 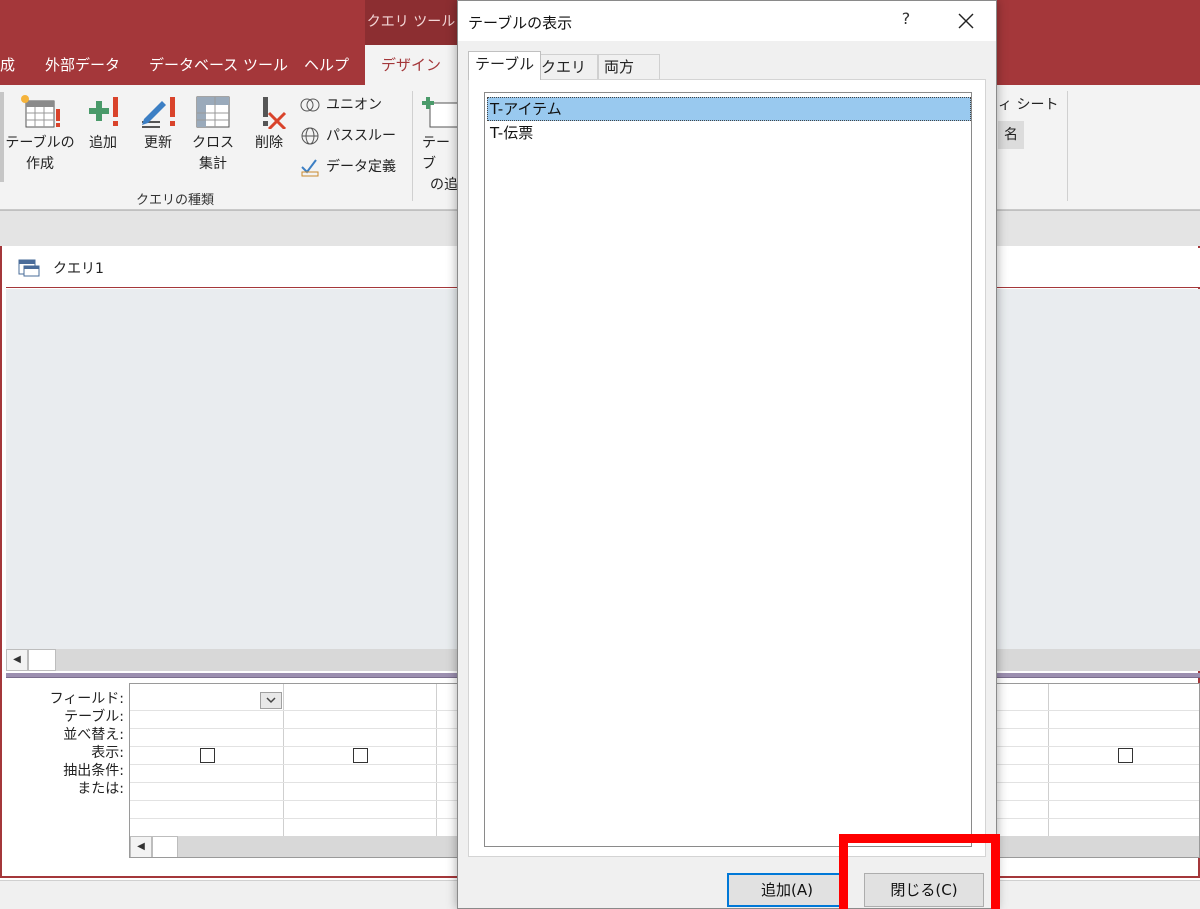 I want to click on crosstab-icon, so click(x=213, y=111).